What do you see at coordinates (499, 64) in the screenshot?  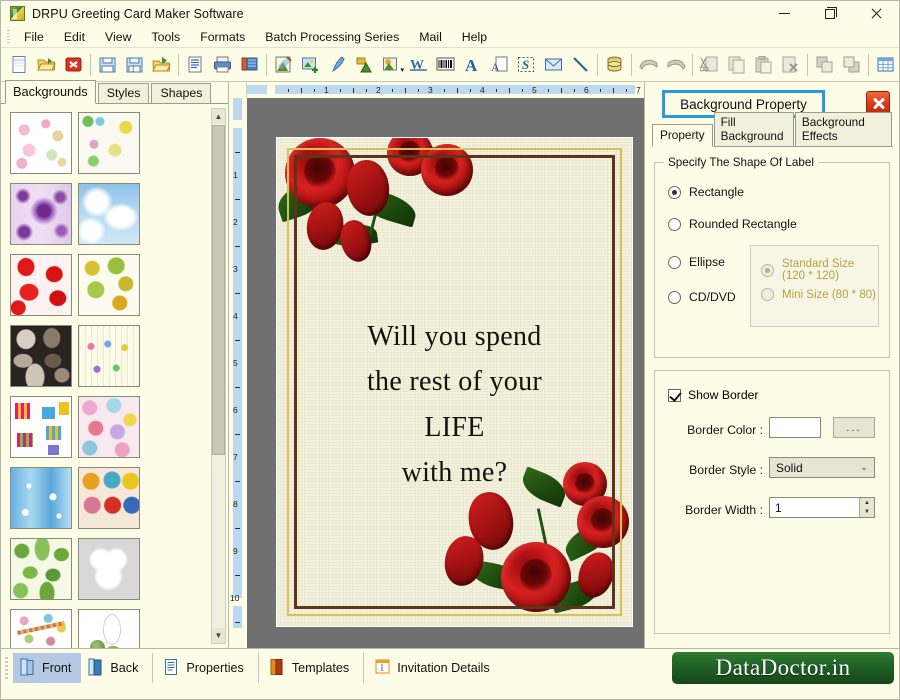 I see `text-box-icon: A` at bounding box center [499, 64].